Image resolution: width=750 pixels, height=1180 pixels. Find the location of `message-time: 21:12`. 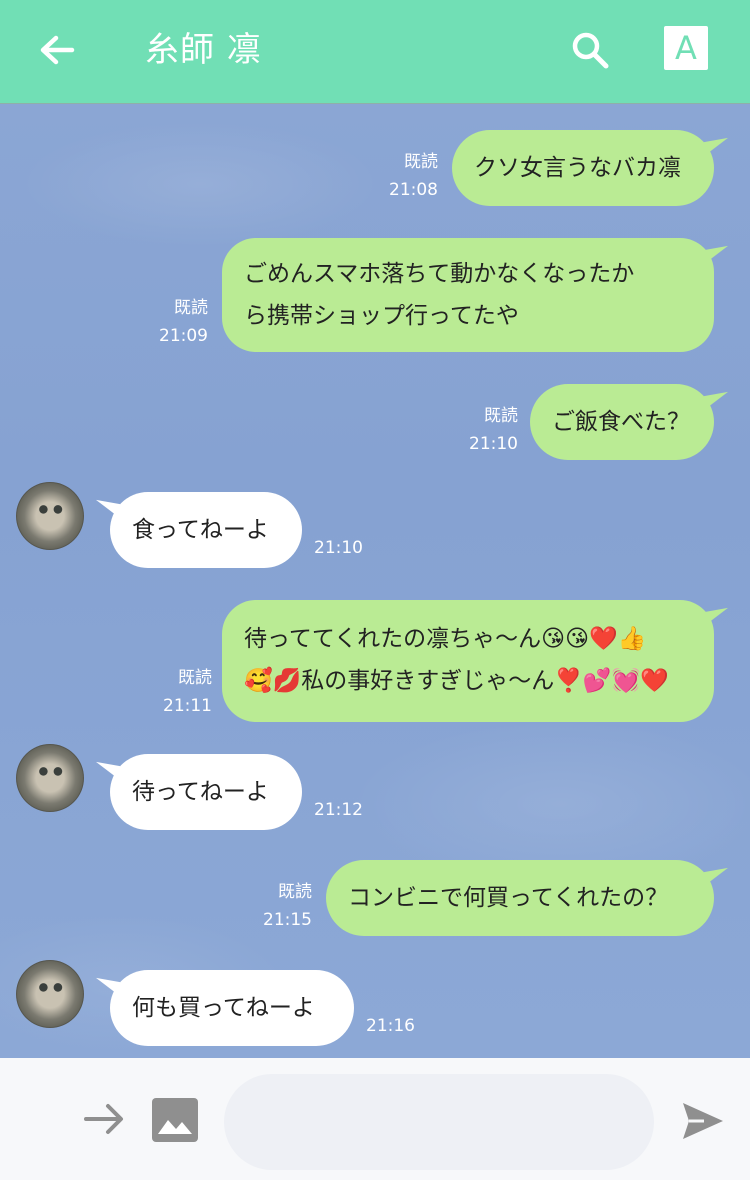

message-time: 21:12 is located at coordinates (338, 810).